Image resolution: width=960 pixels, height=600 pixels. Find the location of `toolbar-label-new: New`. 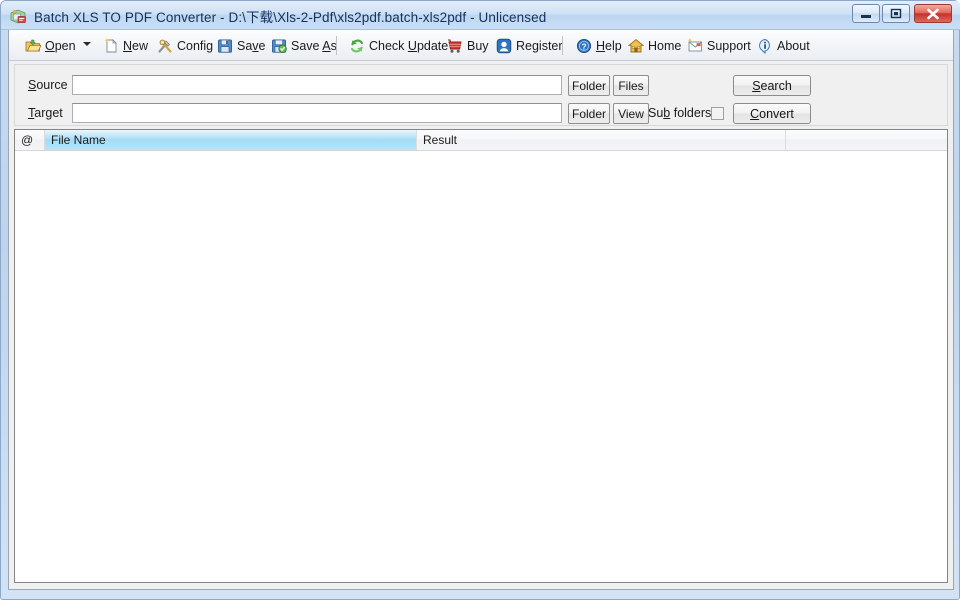

toolbar-label-new: New is located at coordinates (136, 45).